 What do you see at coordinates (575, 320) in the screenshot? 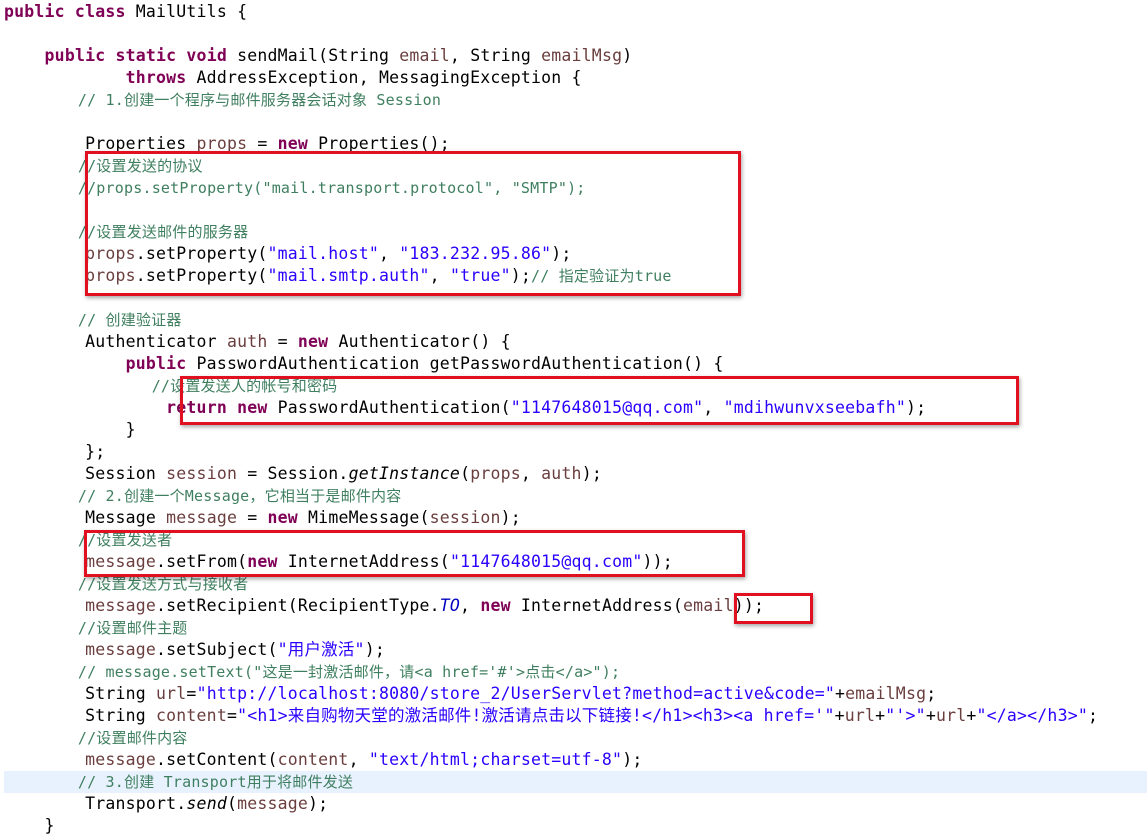
I see `code-line: // 创建验证器` at bounding box center [575, 320].